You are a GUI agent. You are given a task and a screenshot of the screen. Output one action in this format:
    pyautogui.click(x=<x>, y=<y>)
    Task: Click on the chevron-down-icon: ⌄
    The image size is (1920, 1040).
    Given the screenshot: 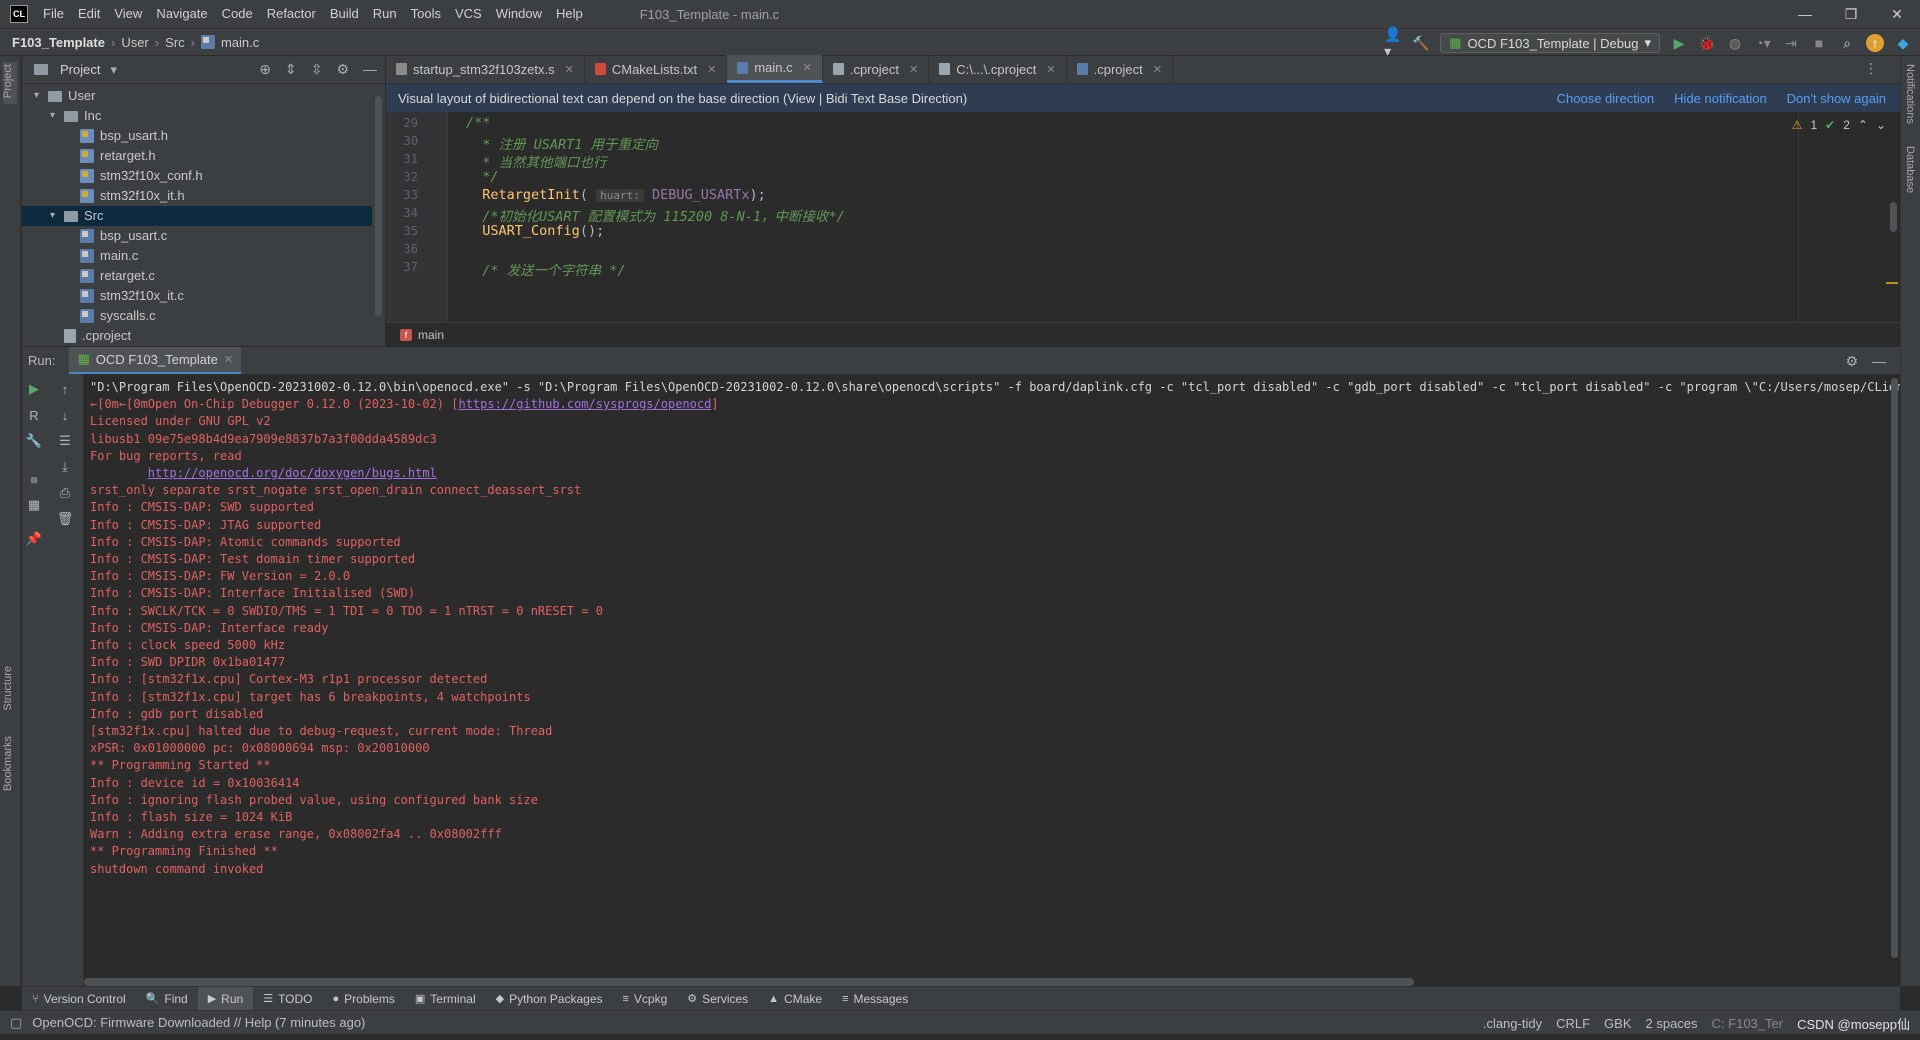 What is the action you would take?
    pyautogui.click(x=1881, y=125)
    